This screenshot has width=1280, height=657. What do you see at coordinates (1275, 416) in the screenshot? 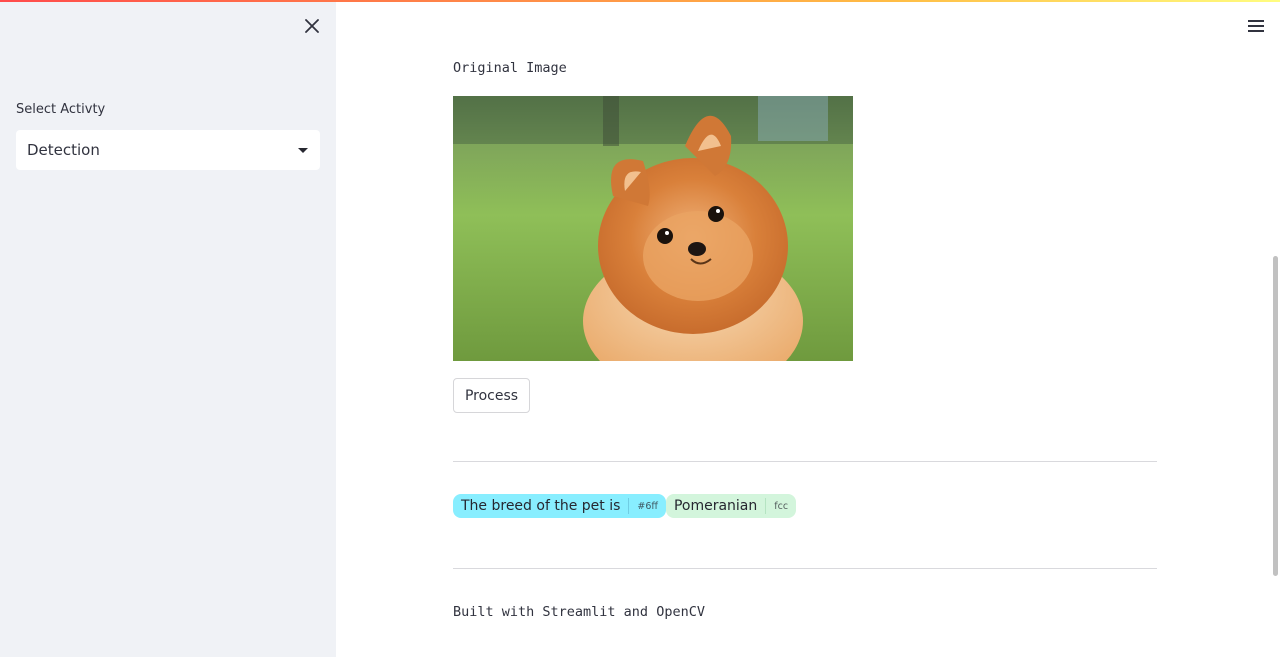
I see `page-scrollbar` at bounding box center [1275, 416].